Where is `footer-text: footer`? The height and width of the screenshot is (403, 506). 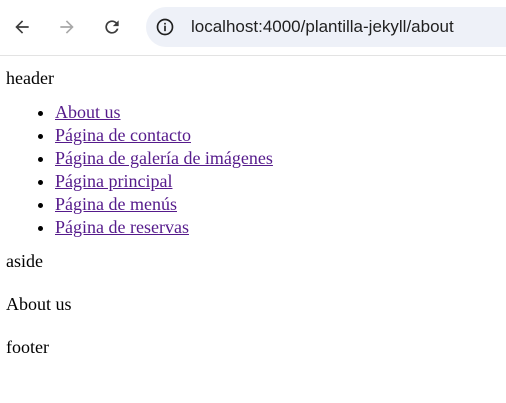
footer-text: footer is located at coordinates (27, 347).